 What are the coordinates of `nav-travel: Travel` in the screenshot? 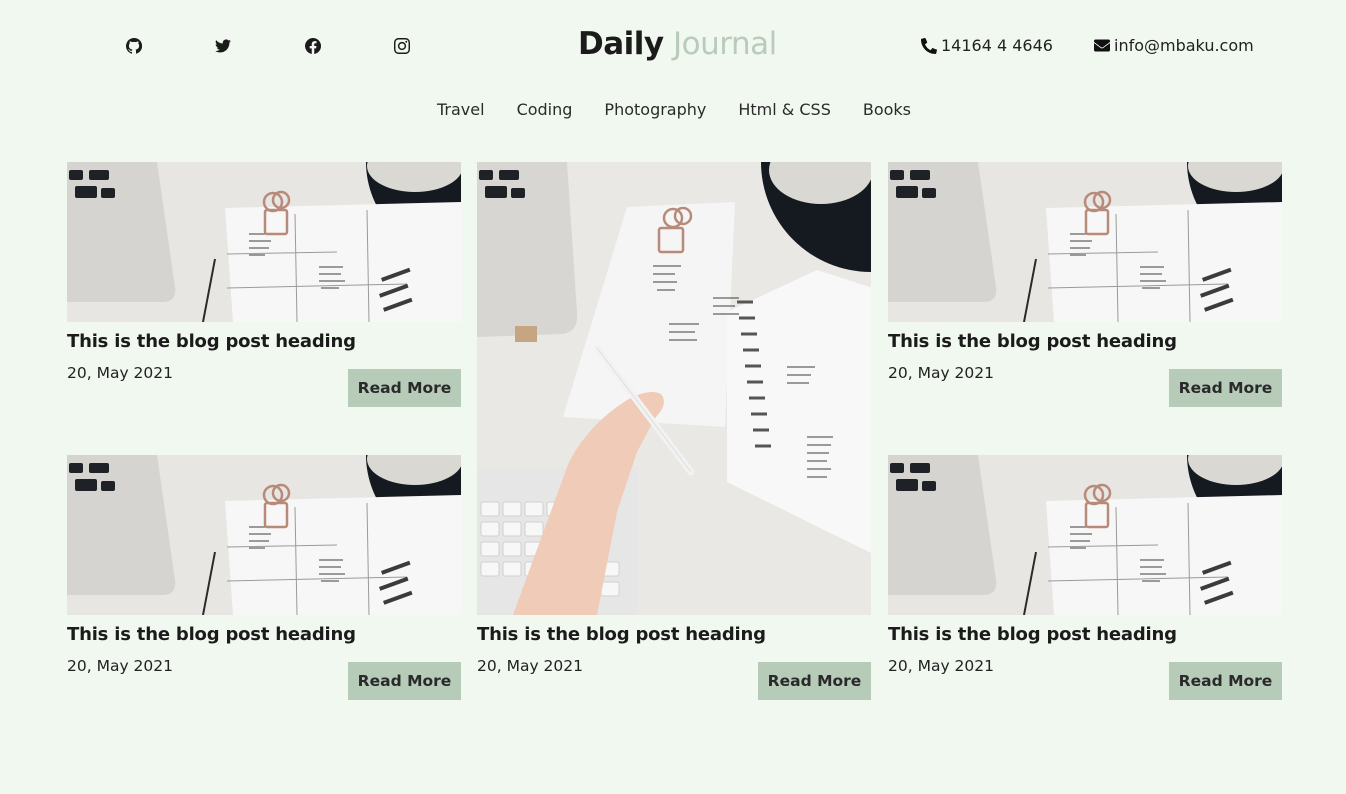 It's located at (461, 109).